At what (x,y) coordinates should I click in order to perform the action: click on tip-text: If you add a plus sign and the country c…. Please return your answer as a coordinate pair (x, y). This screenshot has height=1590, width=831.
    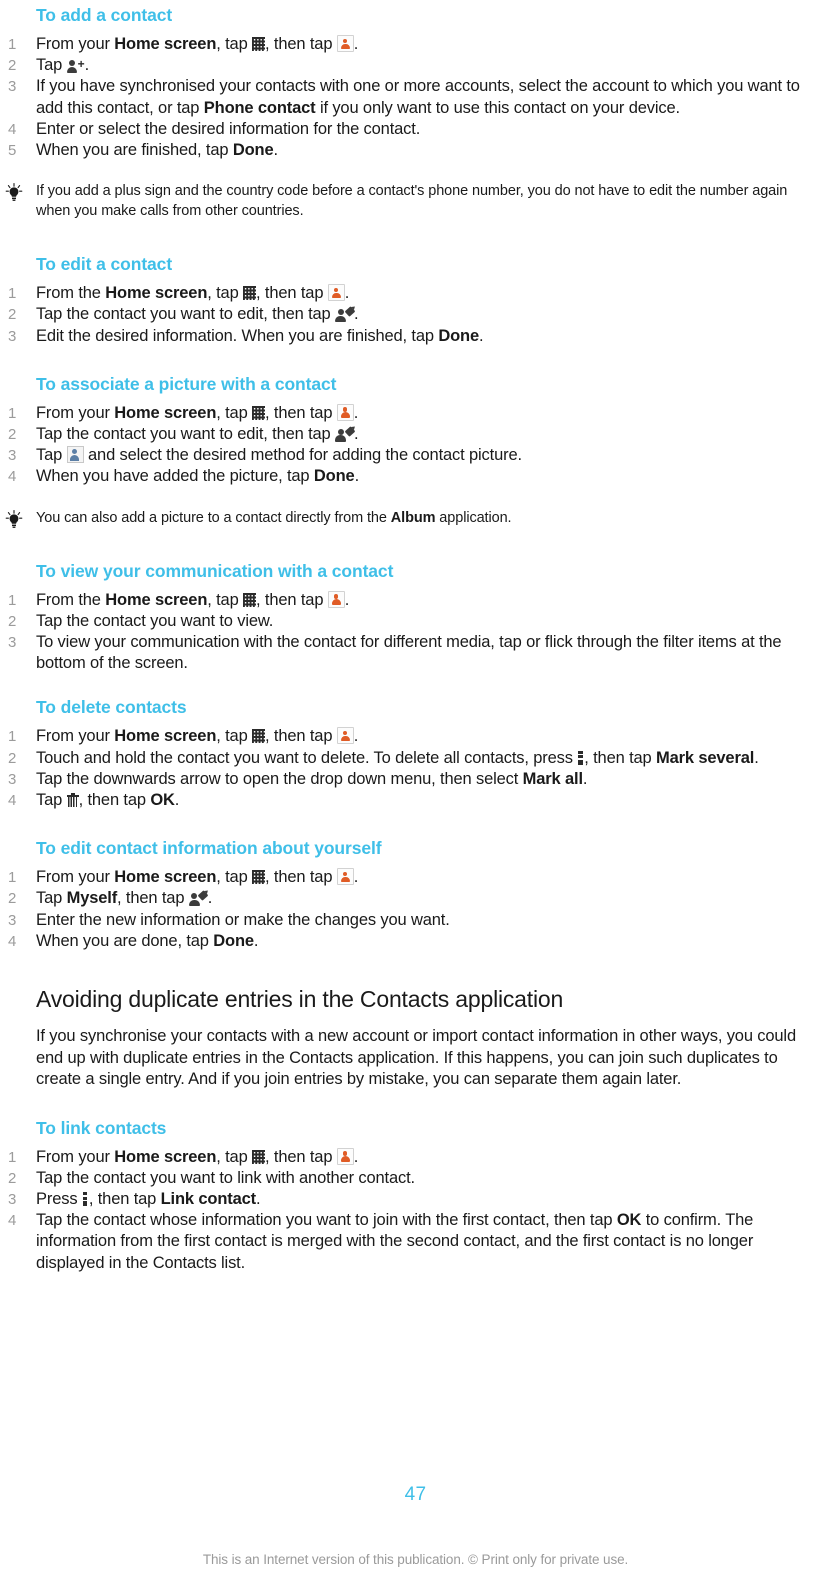
    Looking at the image, I should click on (412, 201).